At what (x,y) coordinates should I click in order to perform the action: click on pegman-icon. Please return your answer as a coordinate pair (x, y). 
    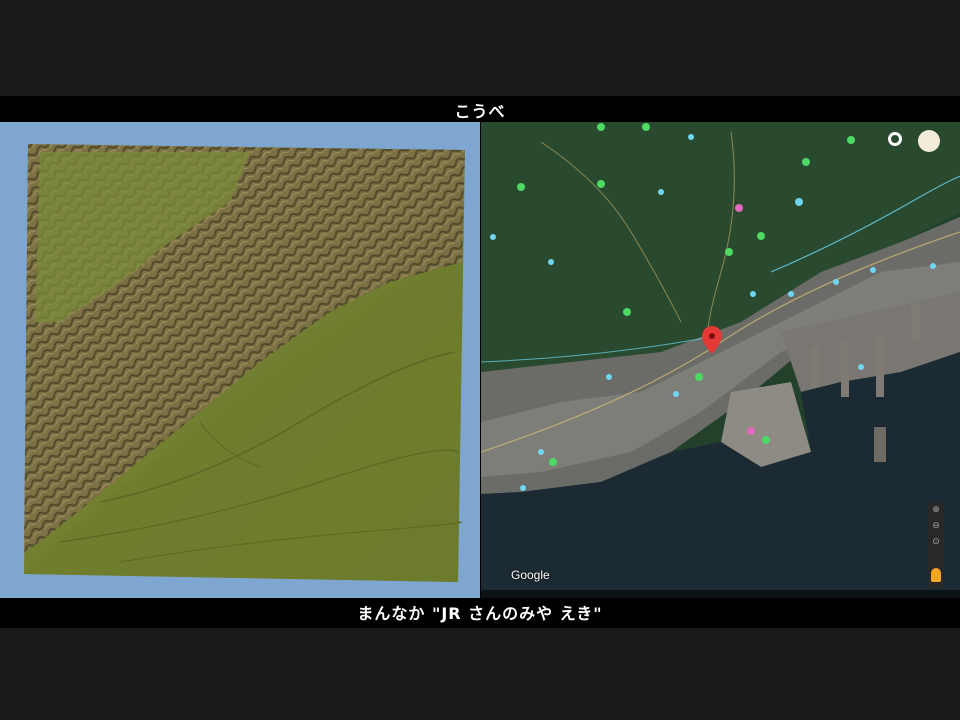
    Looking at the image, I should click on (936, 575).